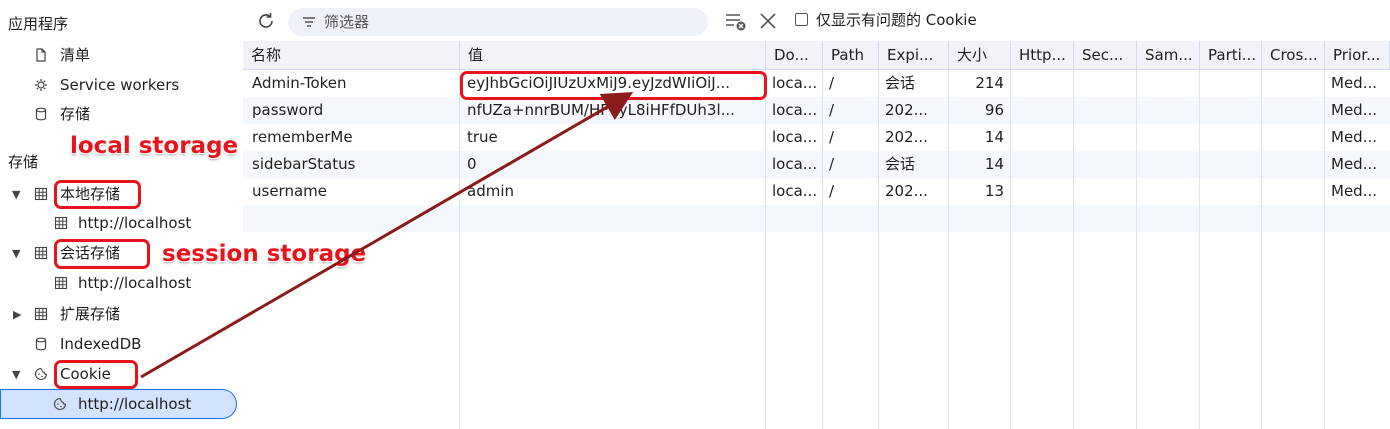 This screenshot has width=1390, height=429. What do you see at coordinates (980, 55) in the screenshot?
I see `column-header-size: 大小` at bounding box center [980, 55].